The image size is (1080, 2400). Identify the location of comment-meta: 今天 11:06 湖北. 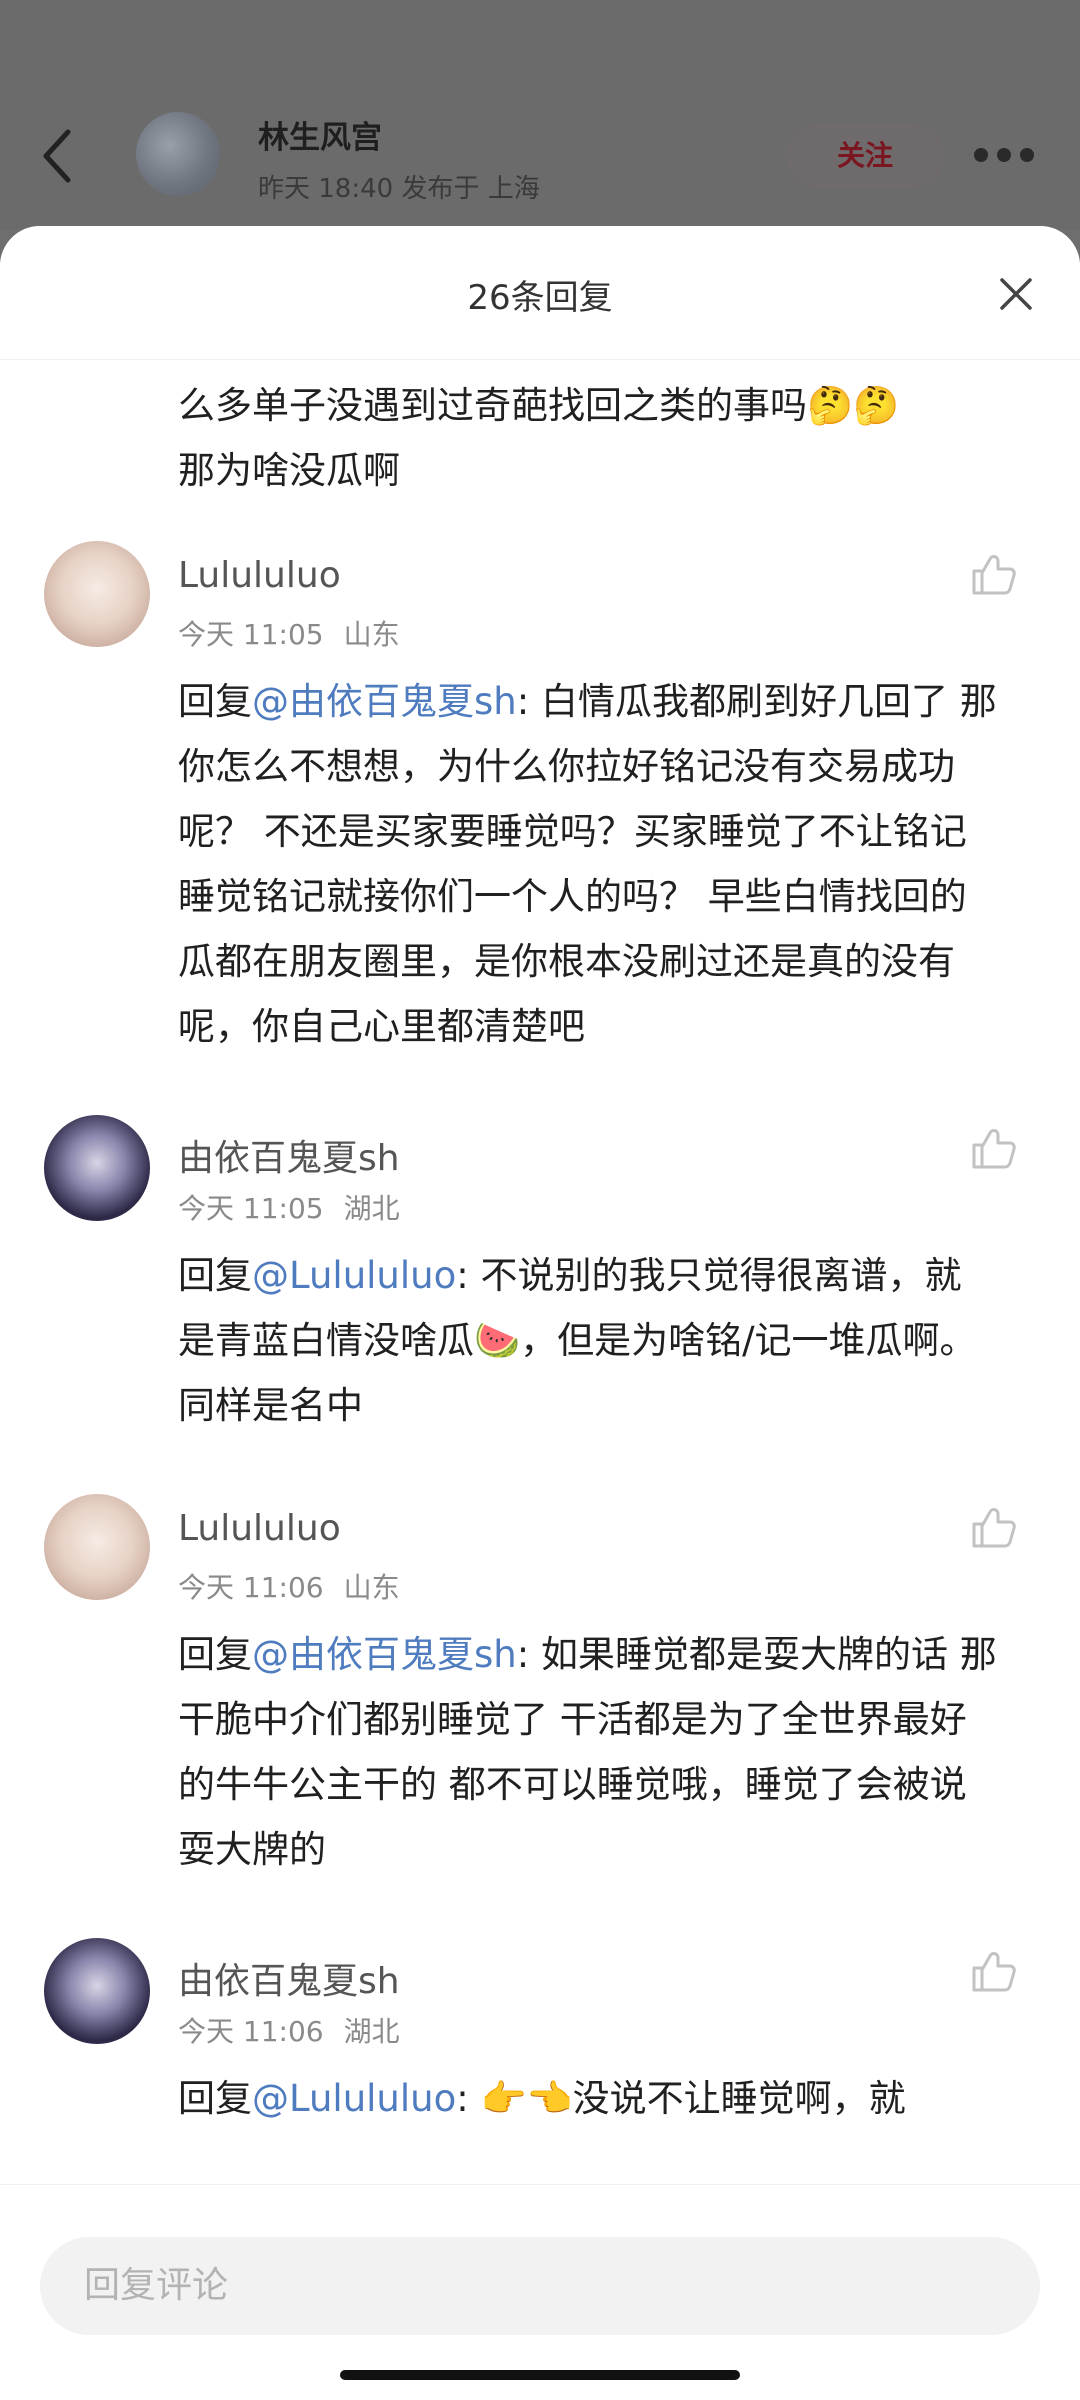
(289, 2030).